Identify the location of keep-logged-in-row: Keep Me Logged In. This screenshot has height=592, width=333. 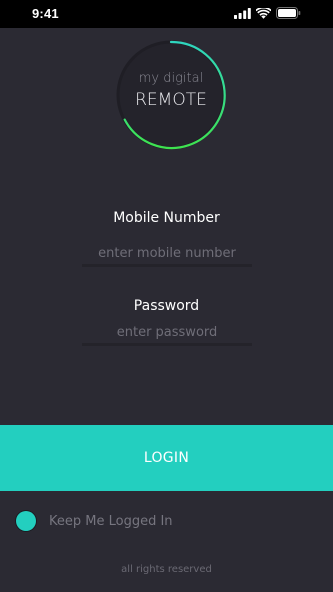
(94, 521).